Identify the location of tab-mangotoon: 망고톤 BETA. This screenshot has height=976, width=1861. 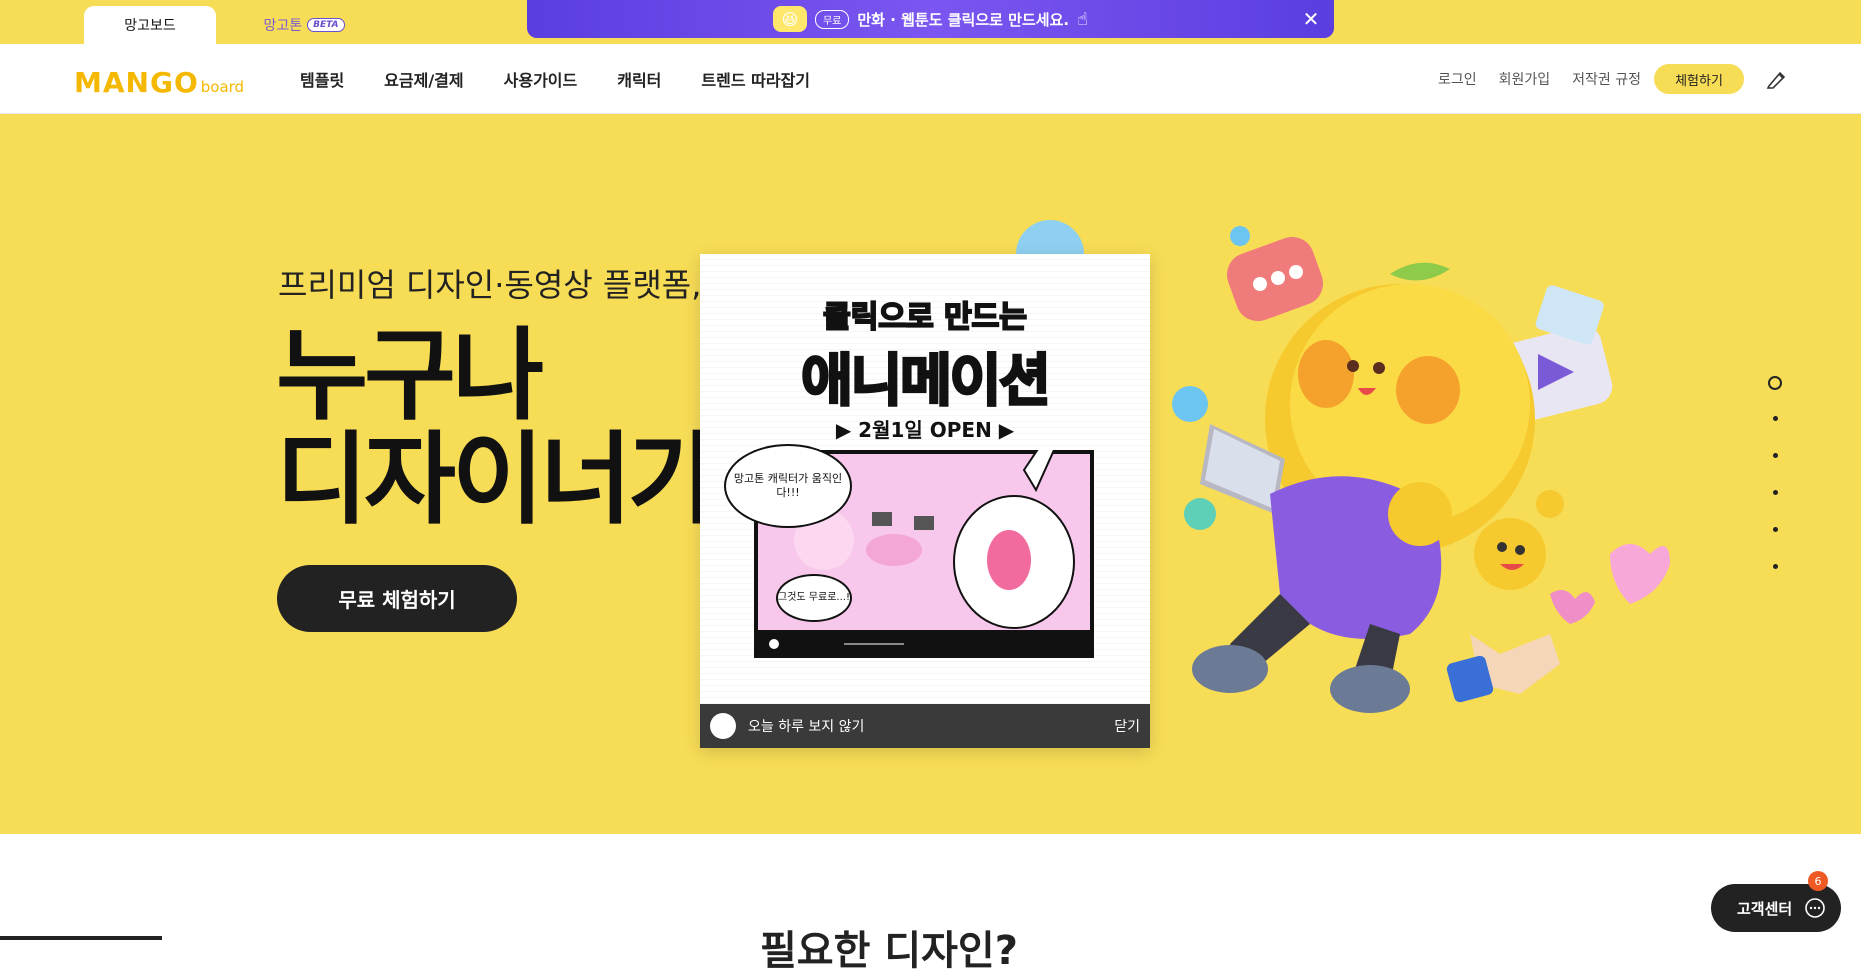
(304, 25).